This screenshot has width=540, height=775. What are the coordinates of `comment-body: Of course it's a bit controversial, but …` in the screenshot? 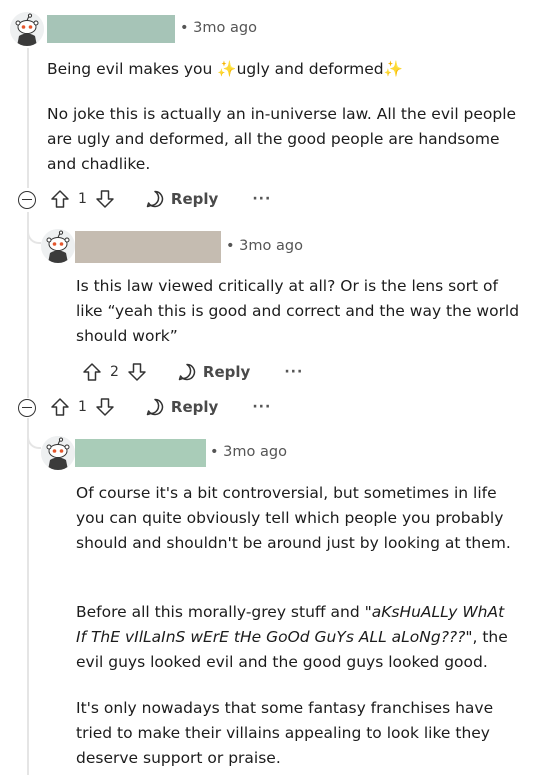 It's located at (293, 518).